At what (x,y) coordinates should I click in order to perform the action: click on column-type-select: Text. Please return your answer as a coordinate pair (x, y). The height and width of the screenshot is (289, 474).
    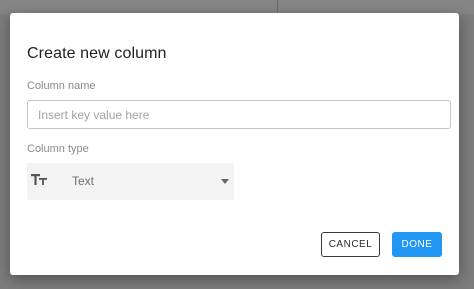
    Looking at the image, I should click on (130, 181).